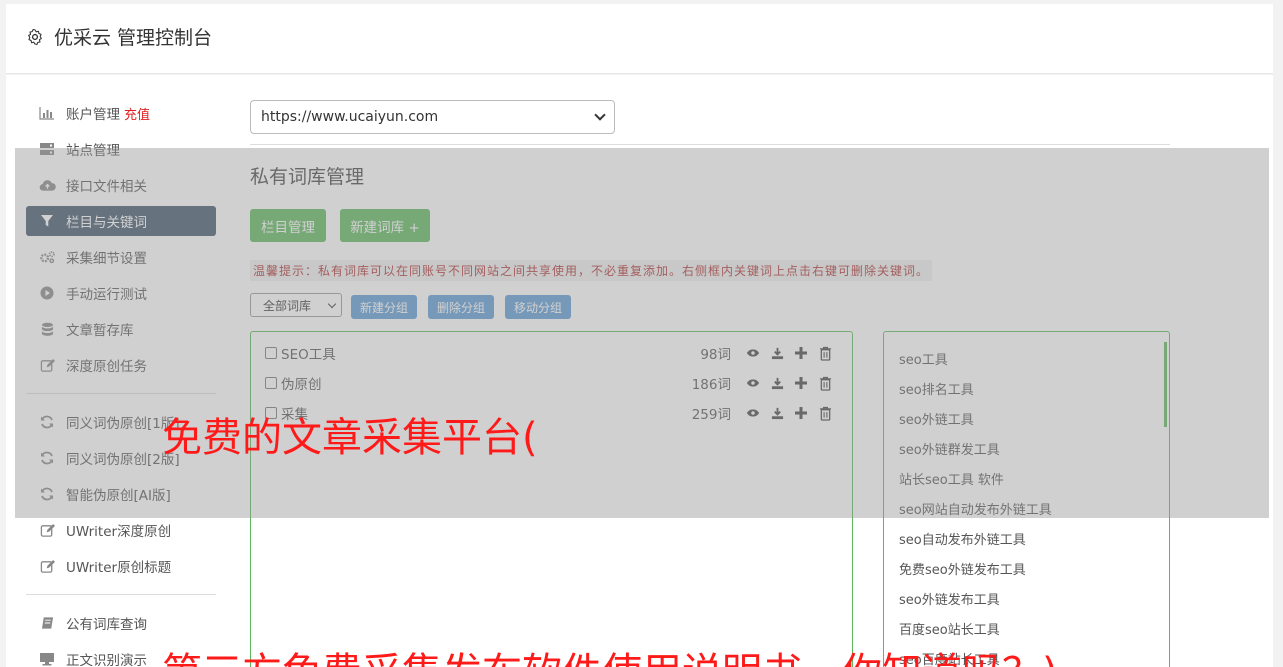 The image size is (1283, 667). Describe the element at coordinates (119, 532) in the screenshot. I see `sidebar-item-label: UWriter深度原创` at that location.